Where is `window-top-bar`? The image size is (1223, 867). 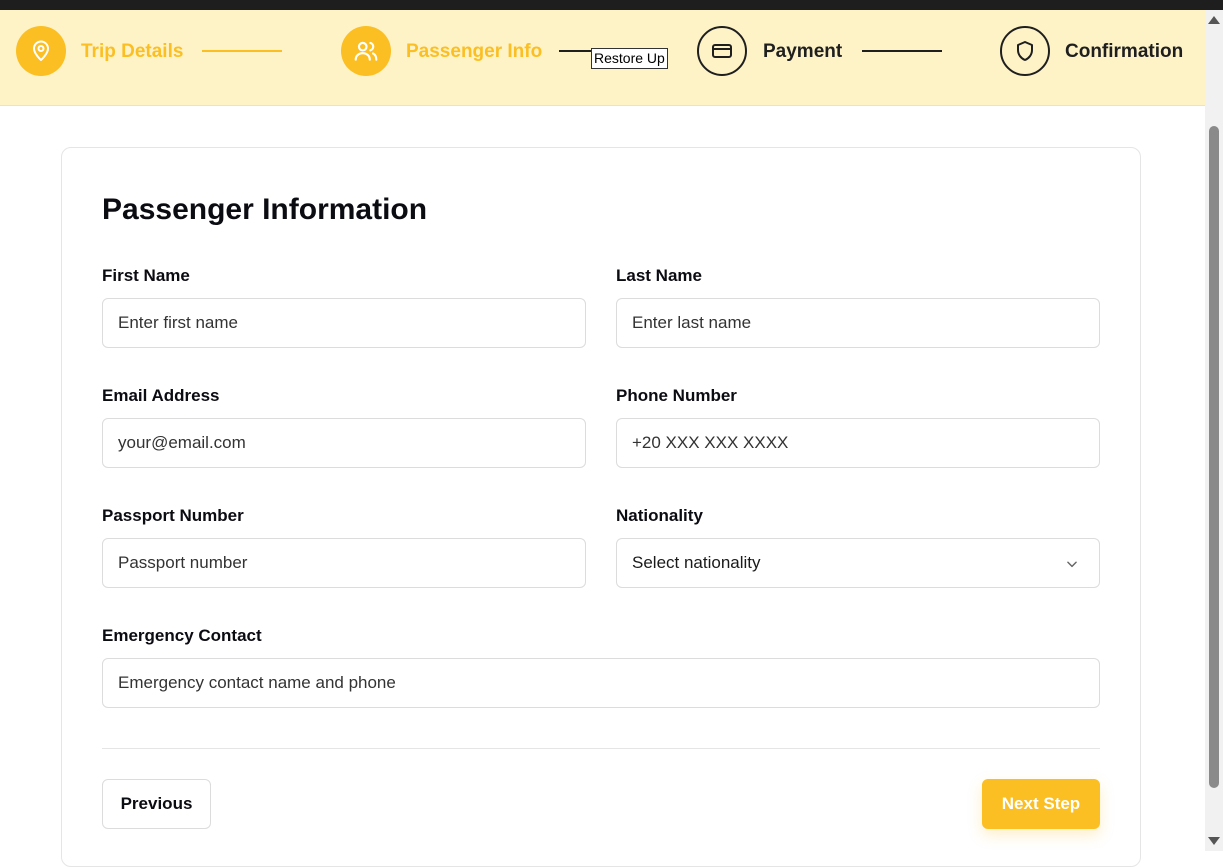 window-top-bar is located at coordinates (611, 5).